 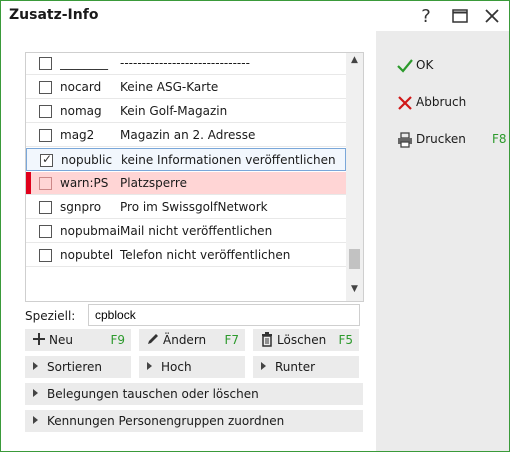 I want to click on aendern-button: Ändern F7, so click(x=192, y=340).